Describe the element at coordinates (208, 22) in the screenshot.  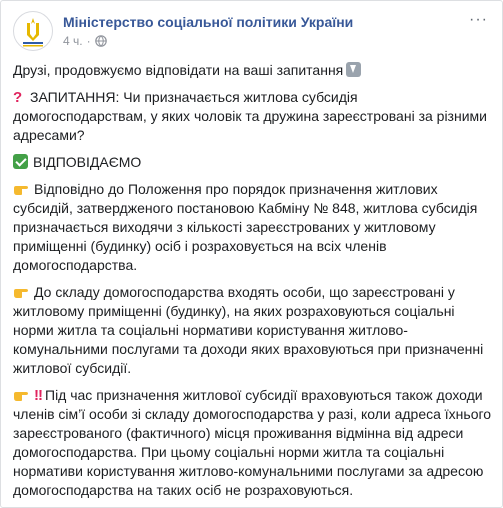
I see `page-name-link: Міністерство соціальної політики України` at that location.